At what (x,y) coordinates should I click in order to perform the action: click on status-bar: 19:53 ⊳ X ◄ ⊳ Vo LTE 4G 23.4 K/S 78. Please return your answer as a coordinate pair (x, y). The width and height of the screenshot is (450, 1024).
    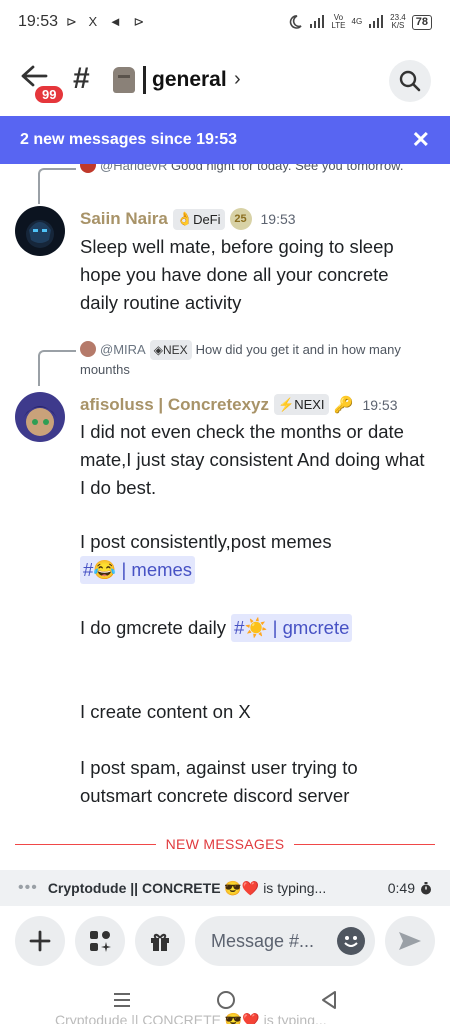
    Looking at the image, I should click on (225, 22).